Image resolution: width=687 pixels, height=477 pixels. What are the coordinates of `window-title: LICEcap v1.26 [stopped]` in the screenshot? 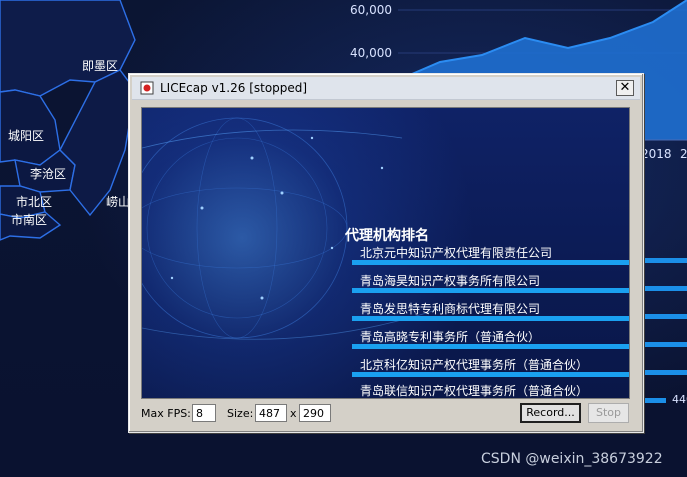 It's located at (234, 88).